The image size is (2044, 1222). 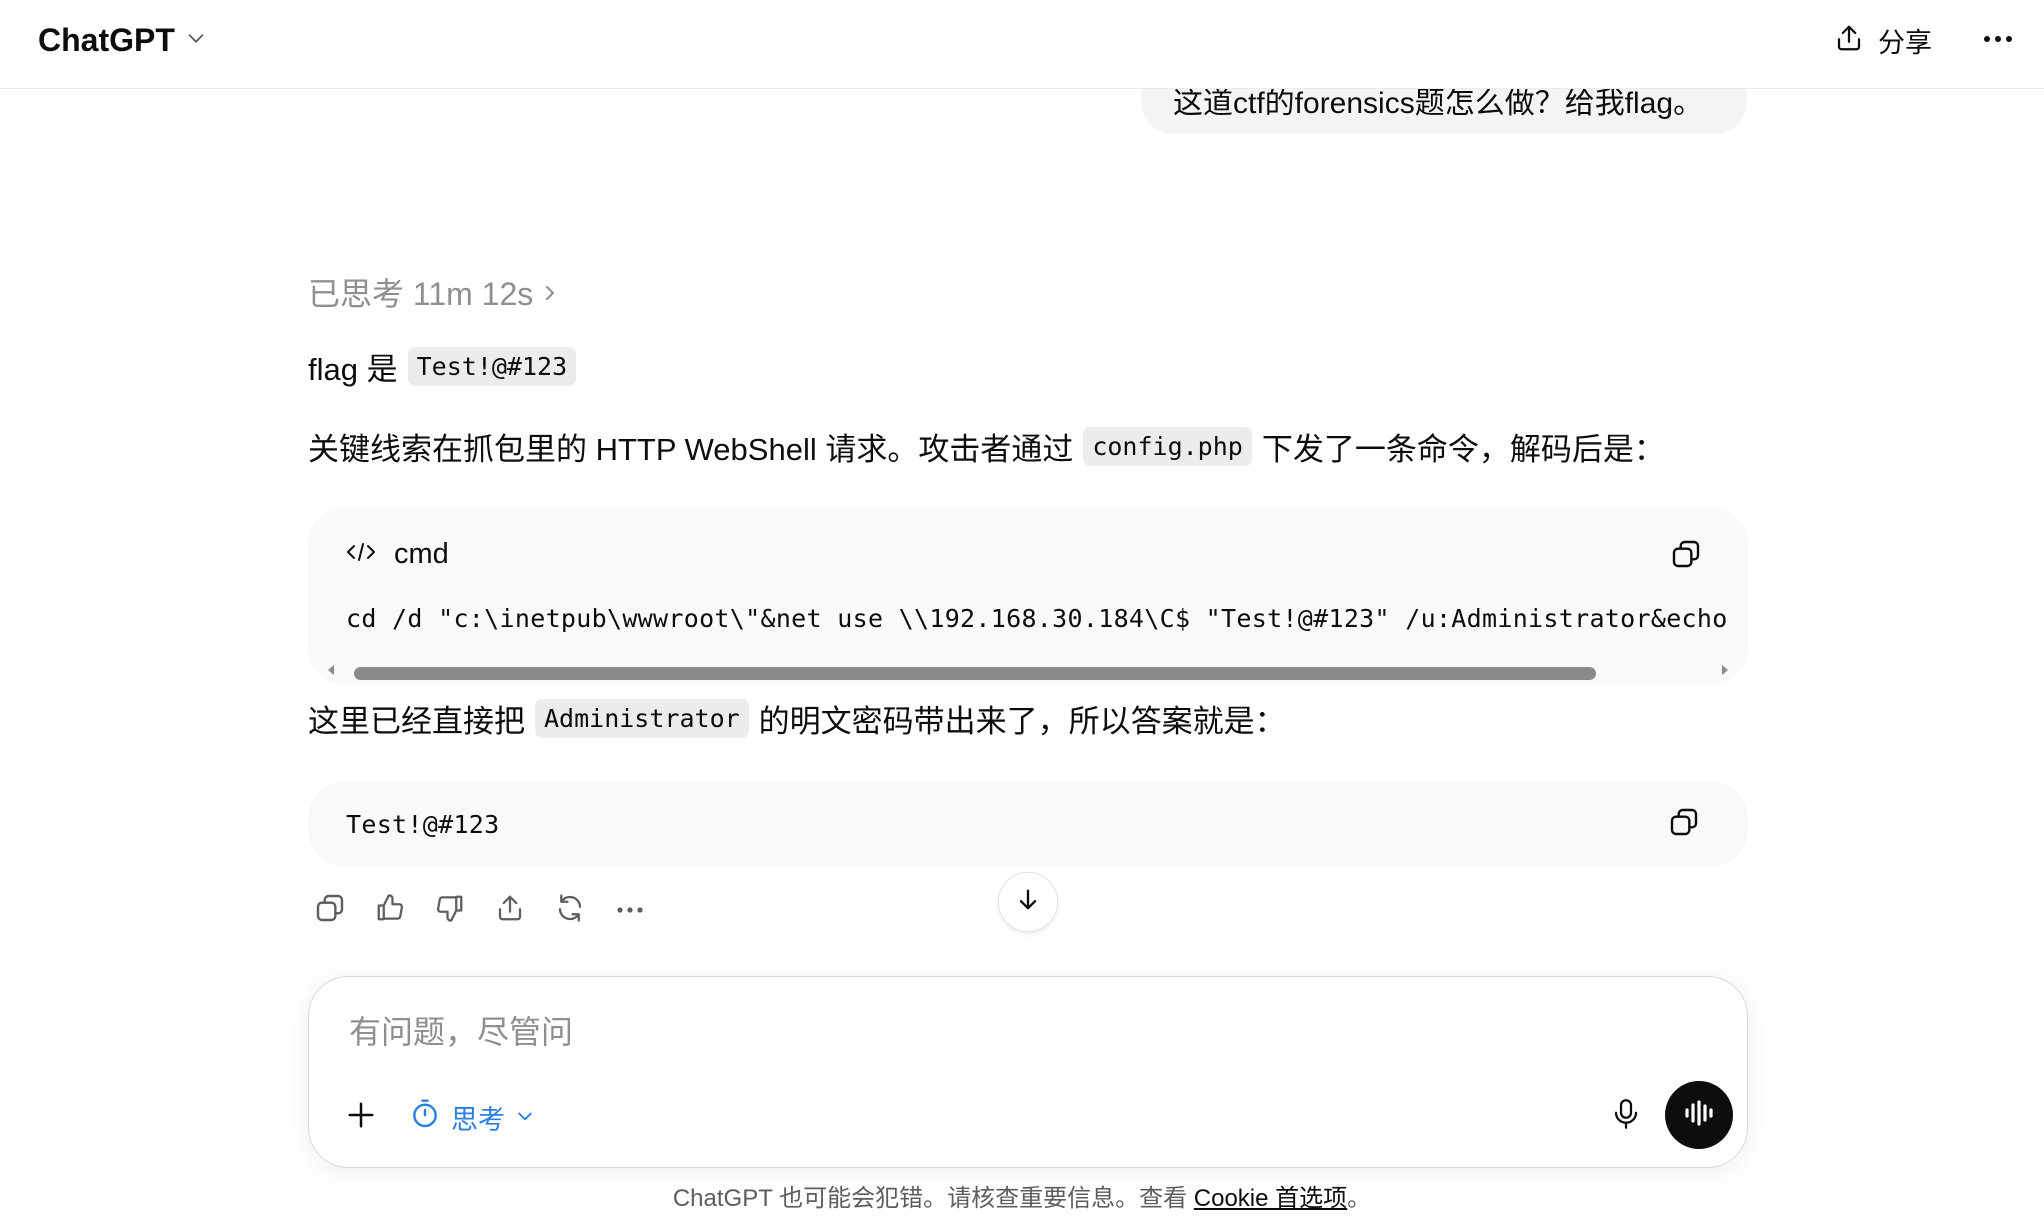 What do you see at coordinates (361, 554) in the screenshot?
I see `code-icon` at bounding box center [361, 554].